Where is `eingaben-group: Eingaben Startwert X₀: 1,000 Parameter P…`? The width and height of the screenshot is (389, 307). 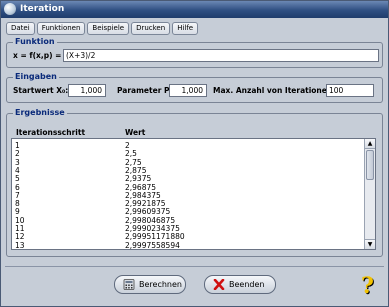
eingaben-group: Eingaben Startwert X₀: 1,000 Parameter P… is located at coordinates (194, 87).